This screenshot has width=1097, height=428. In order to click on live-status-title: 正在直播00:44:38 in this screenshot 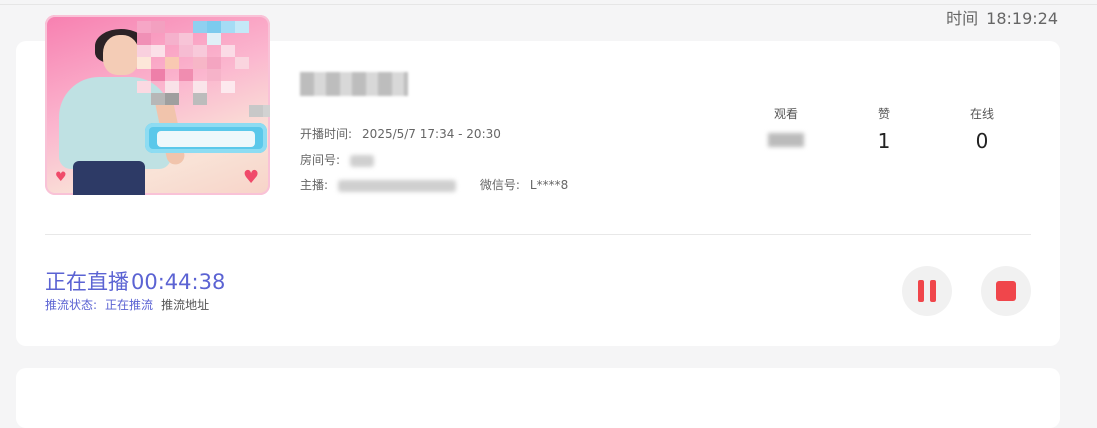, I will do `click(135, 281)`.